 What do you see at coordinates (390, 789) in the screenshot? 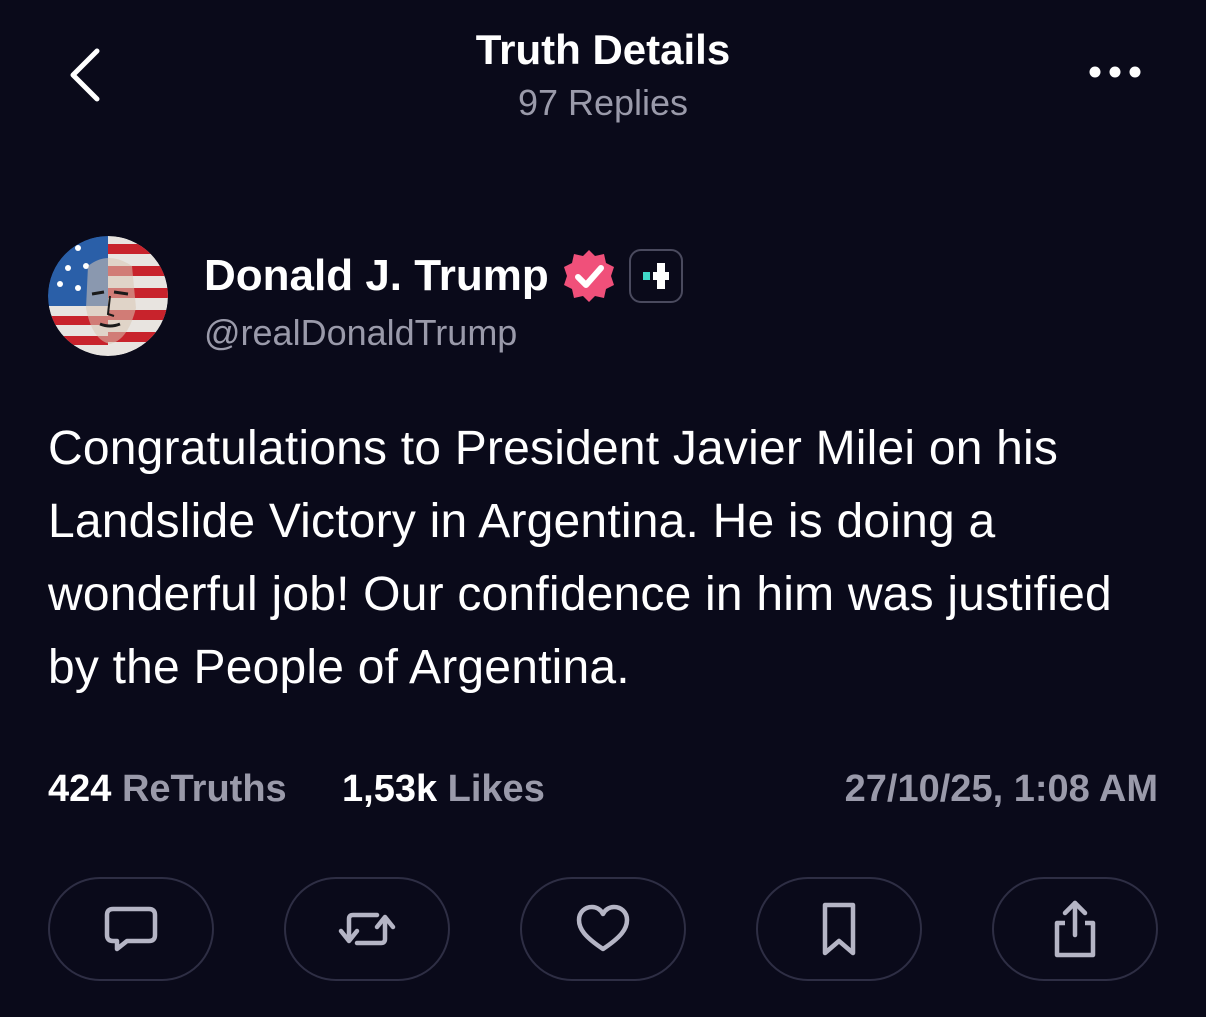
I see `likes-count: 1,53k` at bounding box center [390, 789].